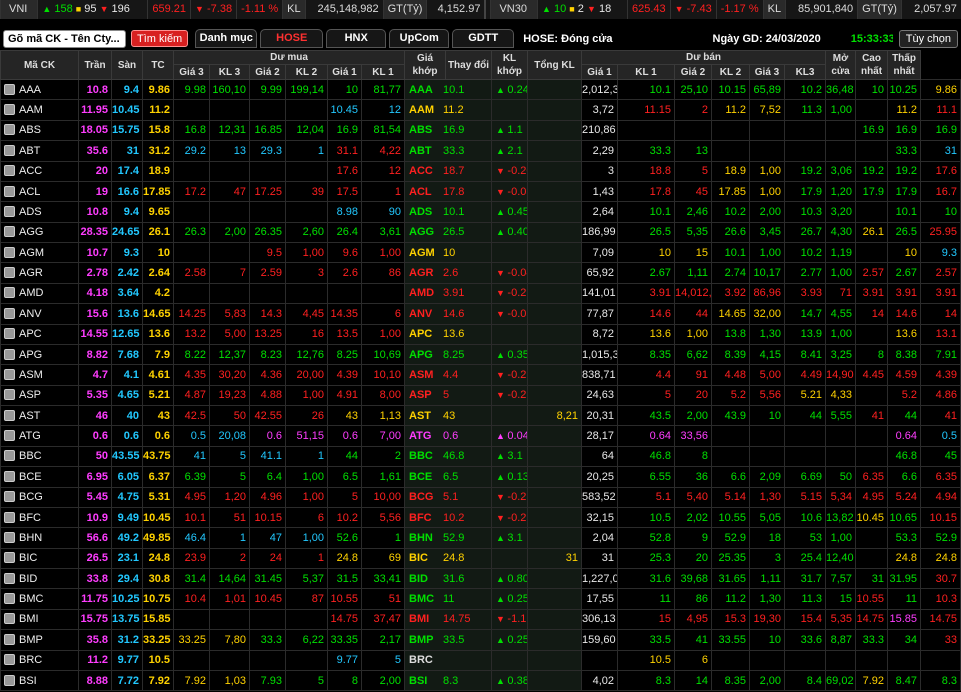  What do you see at coordinates (39, 314) in the screenshot?
I see `cell-symbol: ANV` at bounding box center [39, 314].